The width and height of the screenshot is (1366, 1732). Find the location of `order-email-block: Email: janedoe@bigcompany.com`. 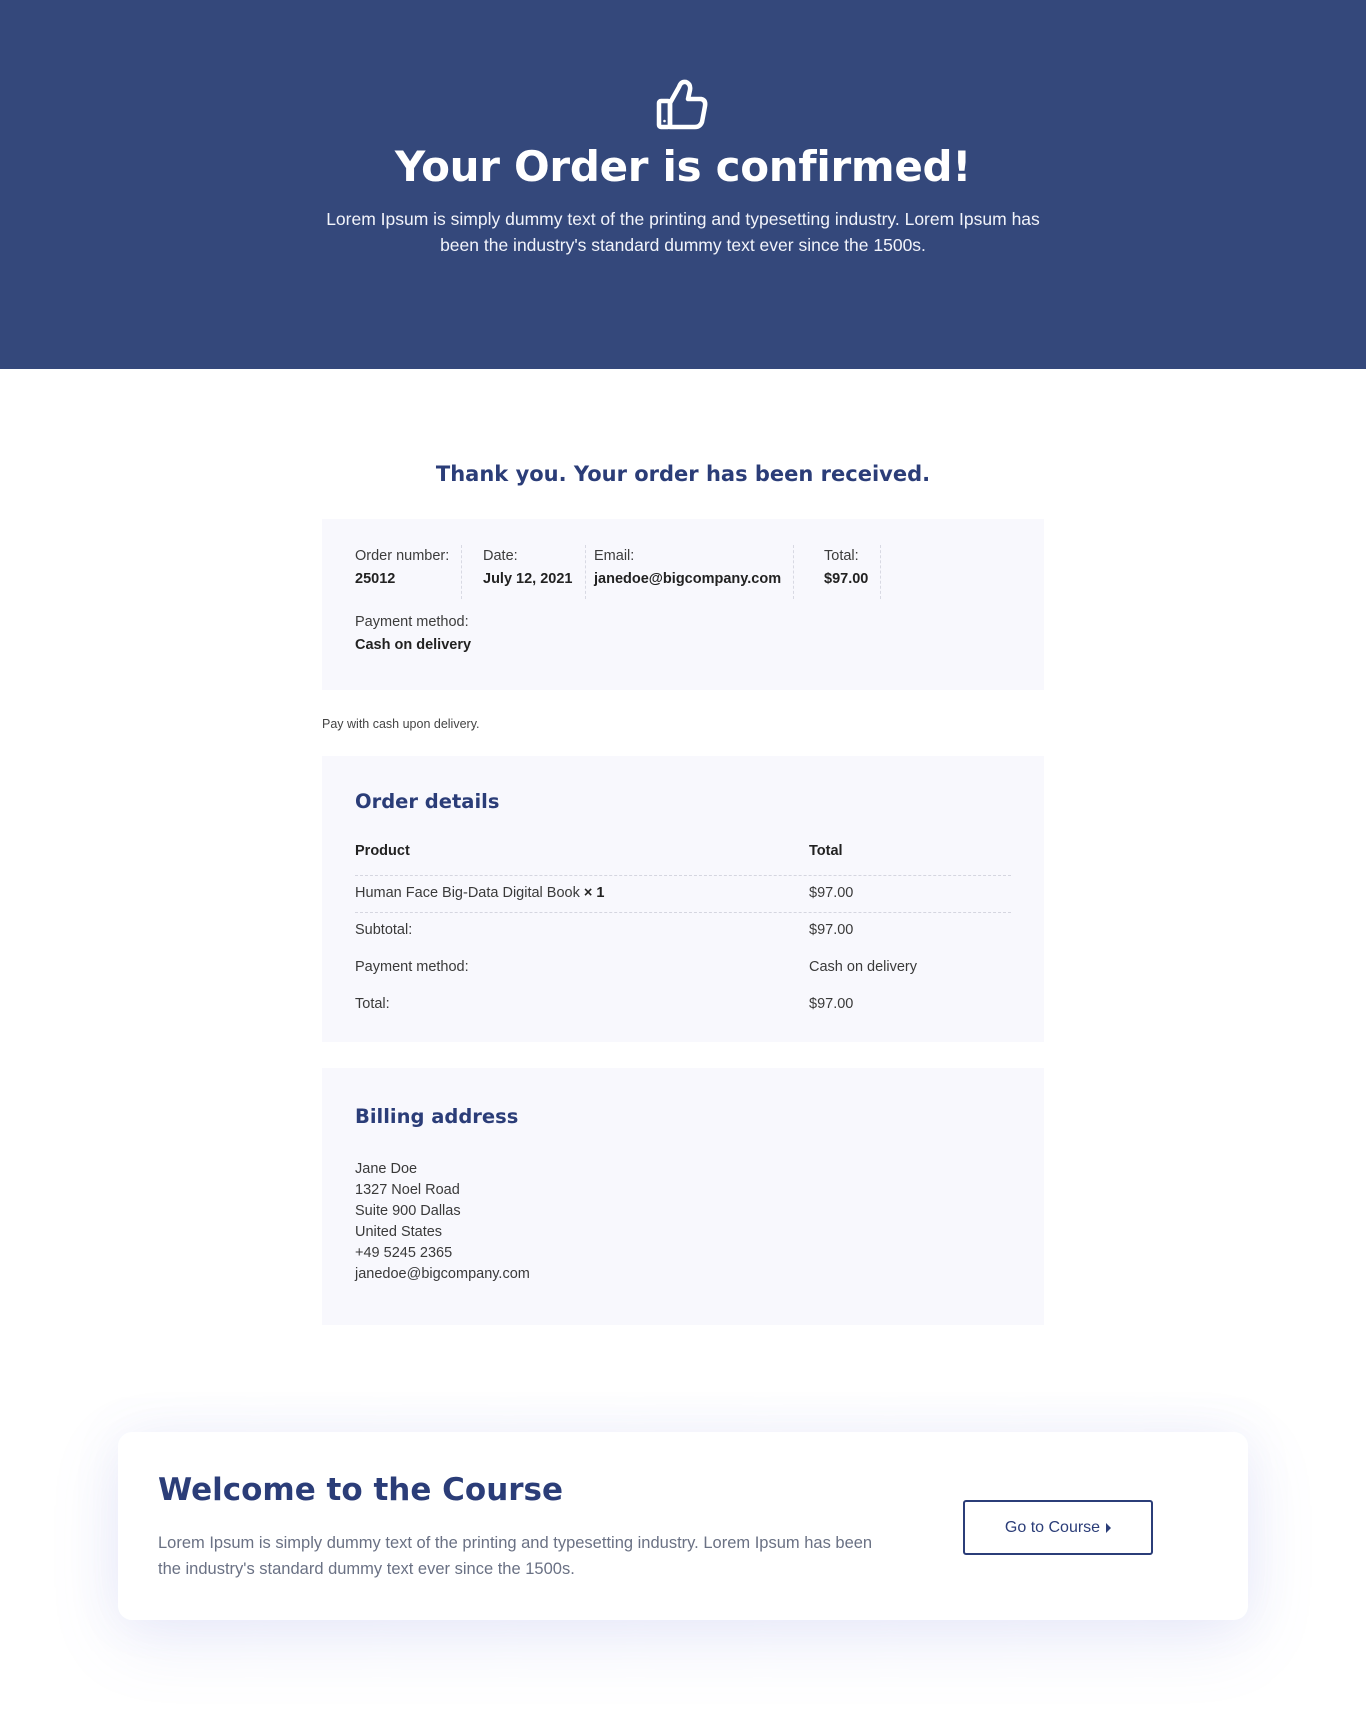

order-email-block: Email: janedoe@bigcompany.com is located at coordinates (689, 572).